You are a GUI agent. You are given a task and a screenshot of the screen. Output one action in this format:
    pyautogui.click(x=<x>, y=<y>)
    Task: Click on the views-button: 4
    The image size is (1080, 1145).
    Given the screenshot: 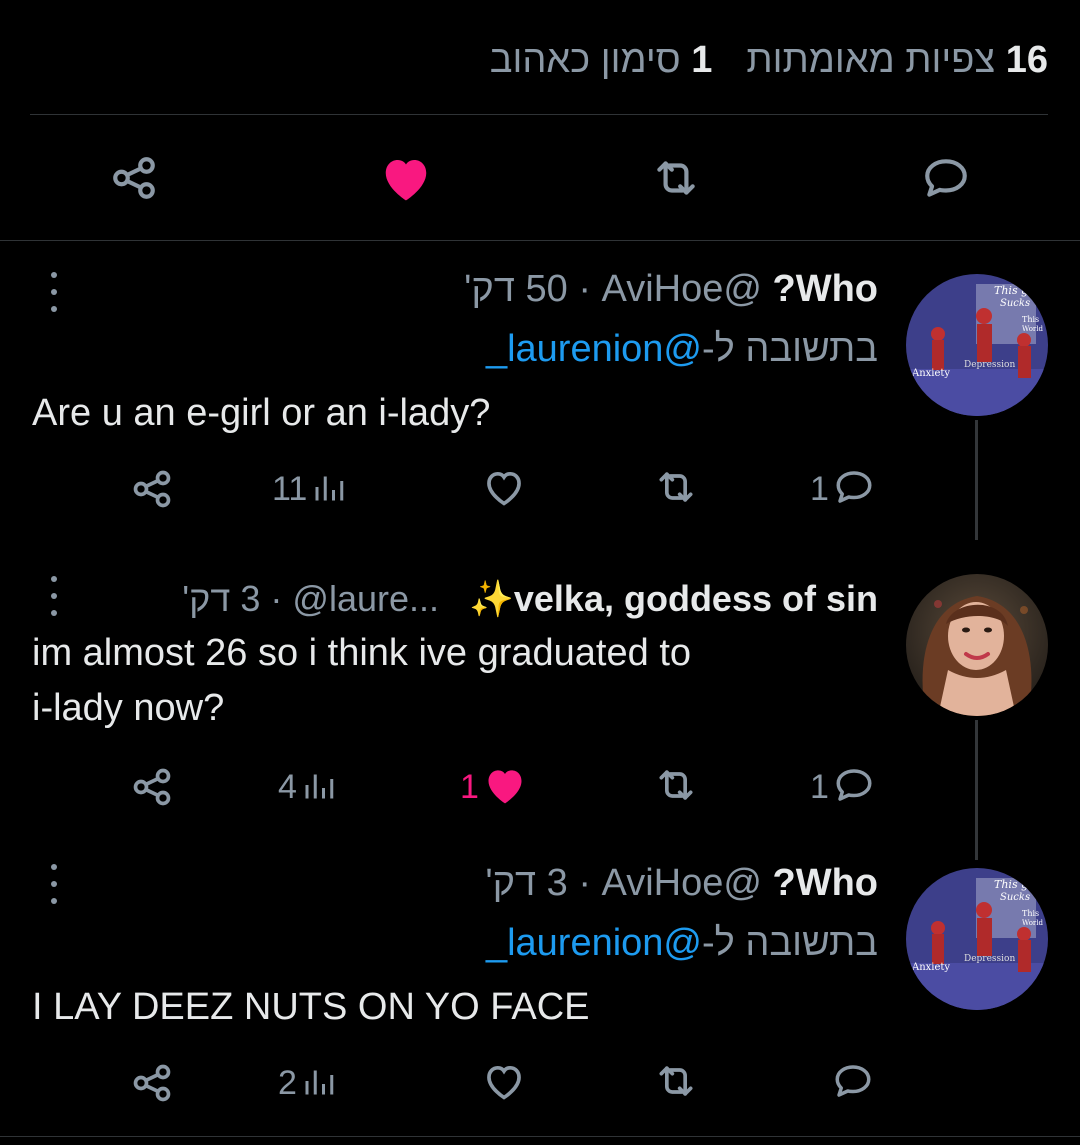 What is the action you would take?
    pyautogui.click(x=307, y=787)
    